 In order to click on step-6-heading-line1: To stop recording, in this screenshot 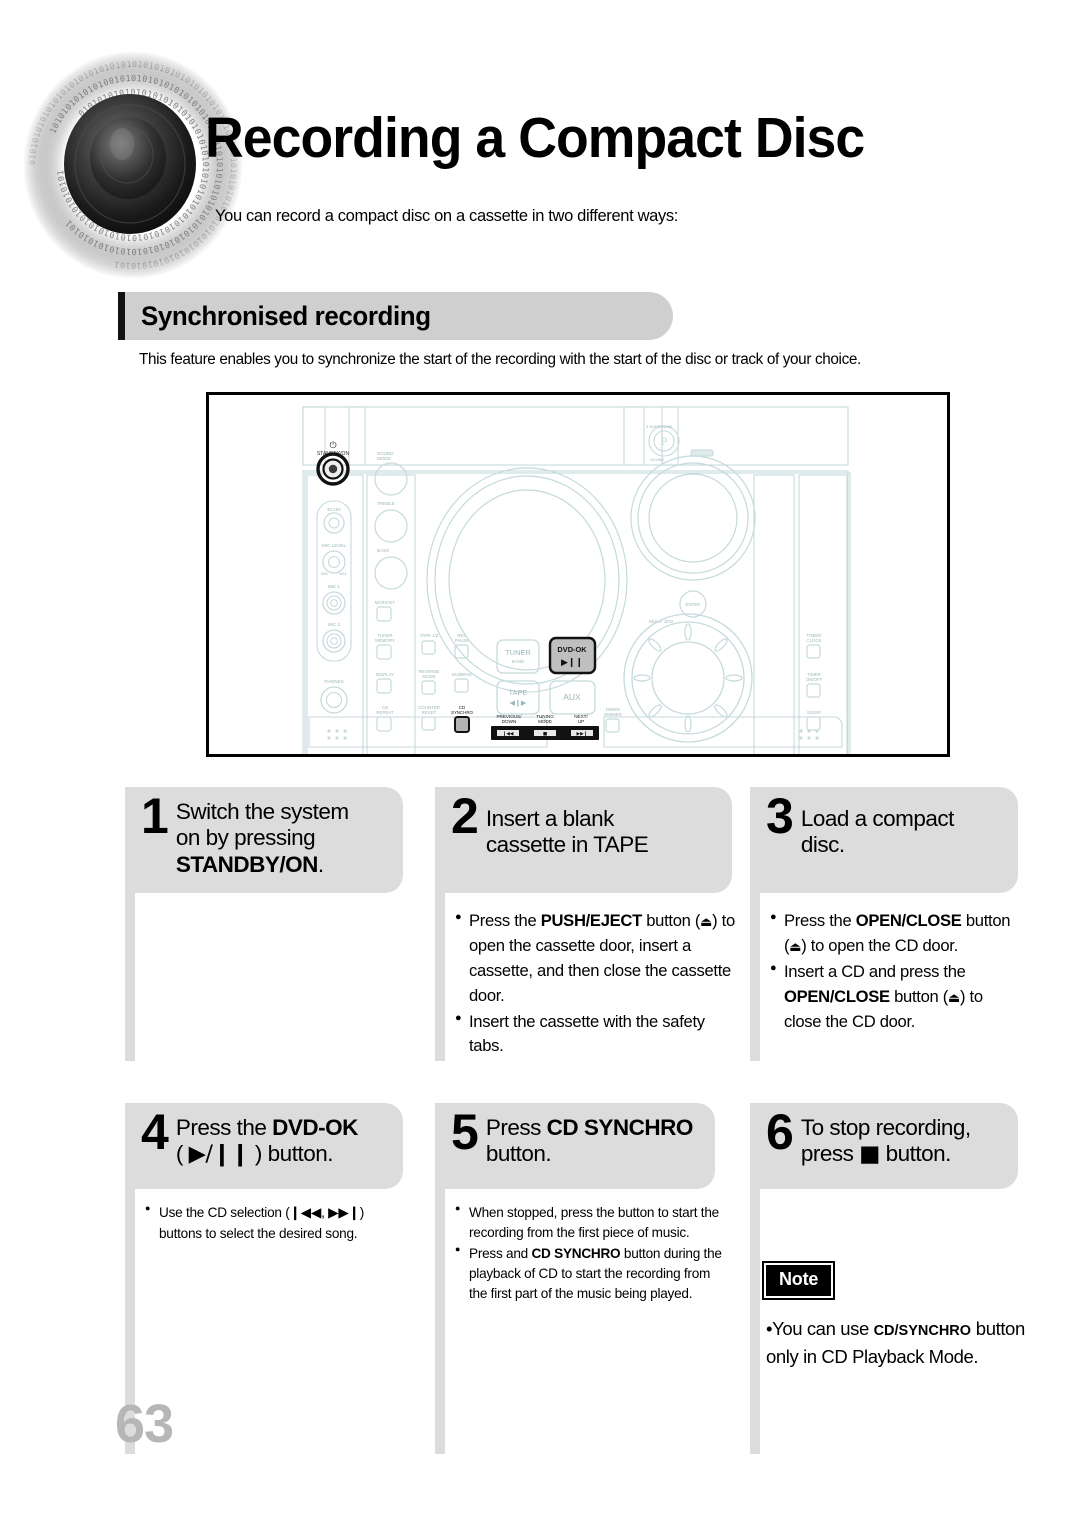, I will do `click(885, 1127)`.